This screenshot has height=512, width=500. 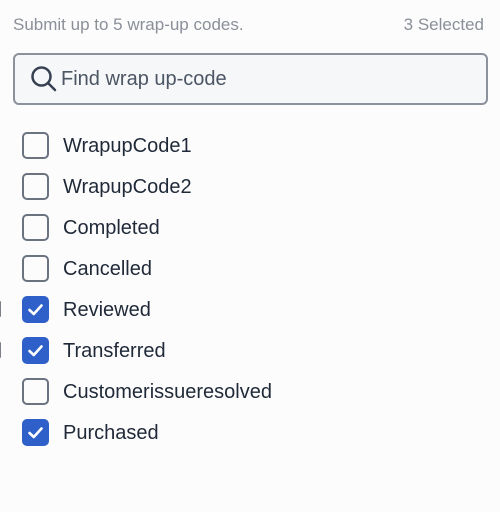 What do you see at coordinates (250, 350) in the screenshot?
I see `wrapup-option-transferred: Transferred` at bounding box center [250, 350].